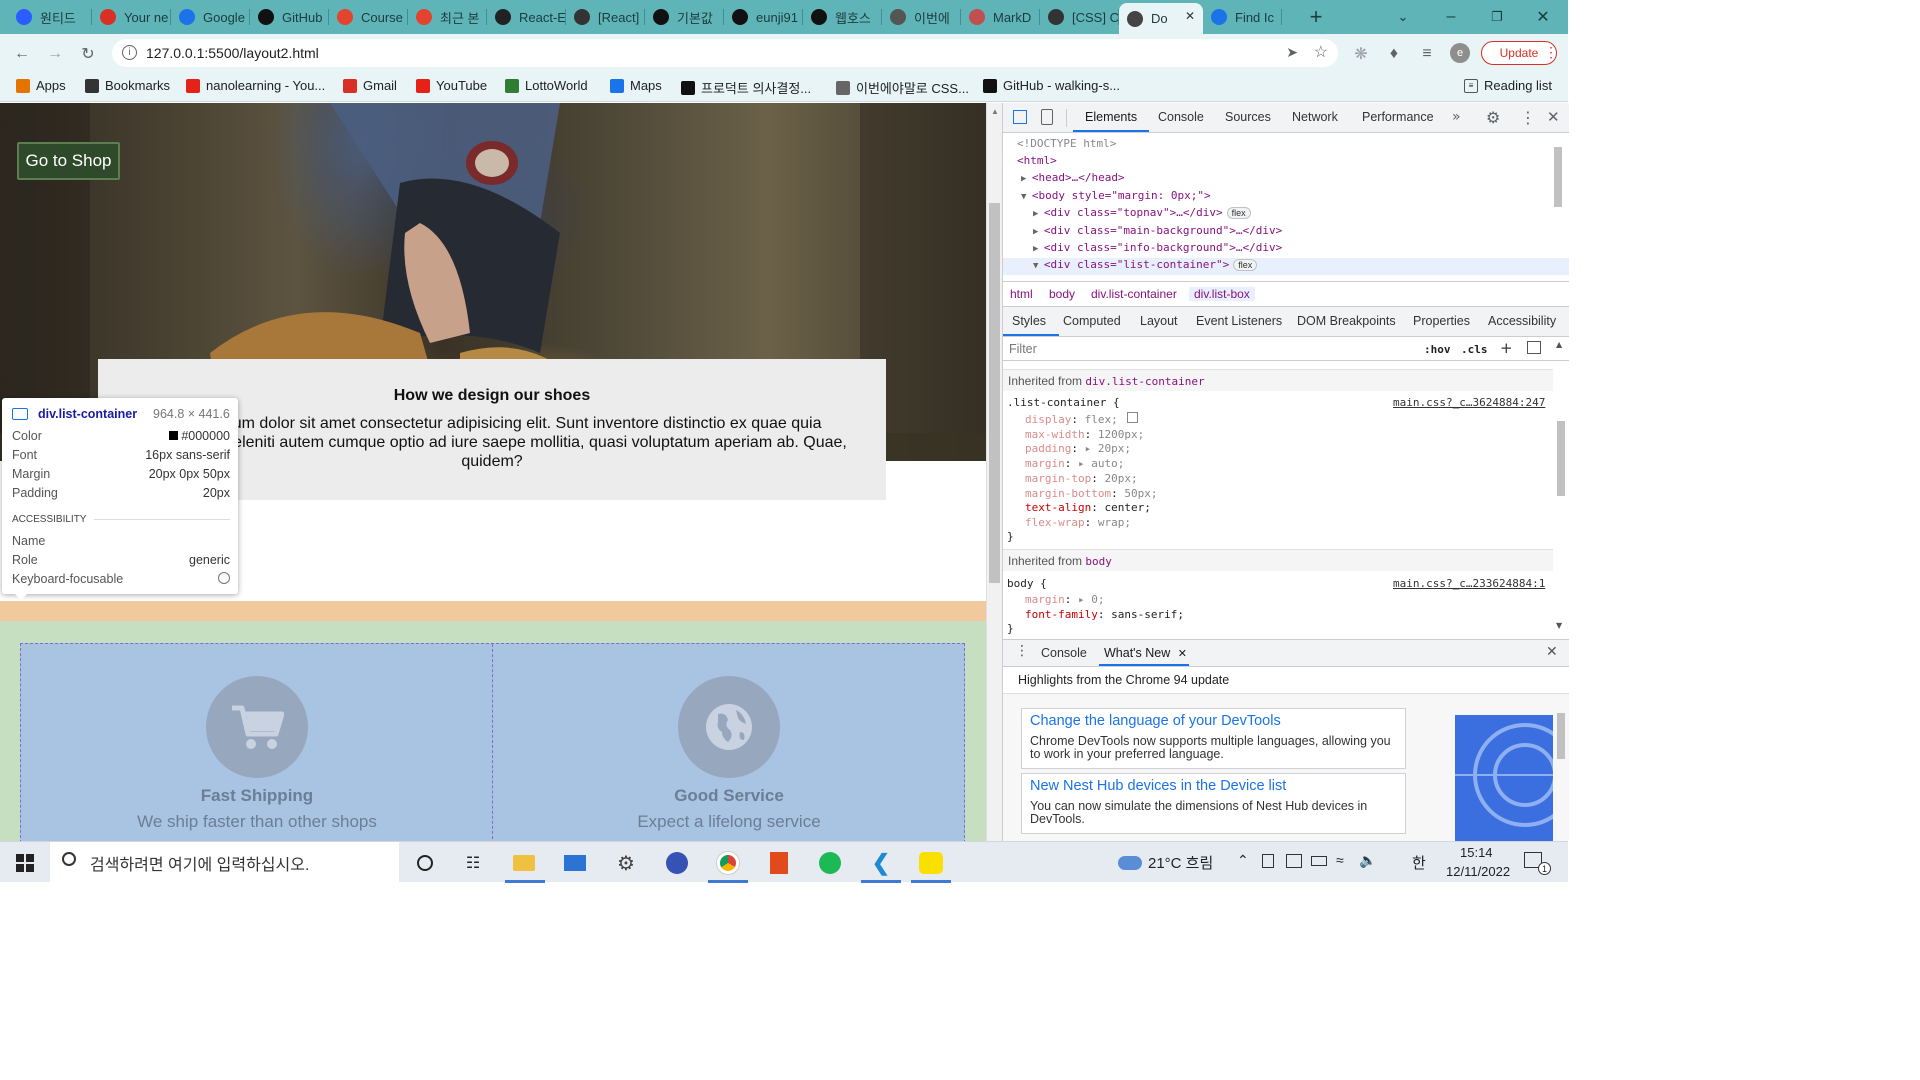 The image size is (1920, 1080). Describe the element at coordinates (1403, 17) in the screenshot. I see `tab-search-icon: ⌄` at that location.